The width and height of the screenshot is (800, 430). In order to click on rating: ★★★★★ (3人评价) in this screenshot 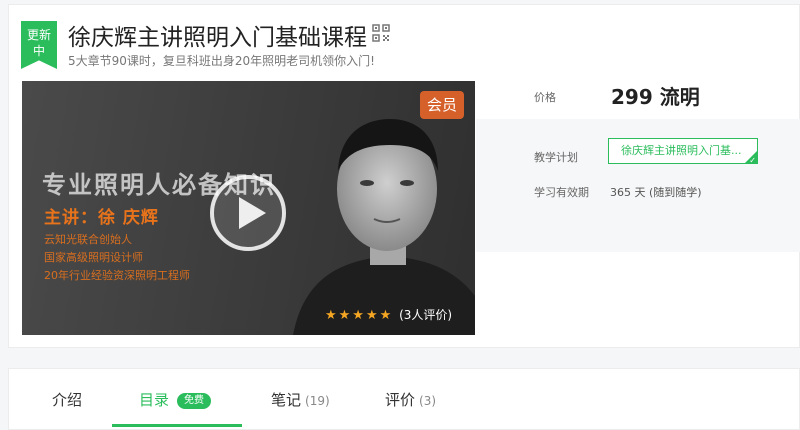, I will do `click(388, 314)`.